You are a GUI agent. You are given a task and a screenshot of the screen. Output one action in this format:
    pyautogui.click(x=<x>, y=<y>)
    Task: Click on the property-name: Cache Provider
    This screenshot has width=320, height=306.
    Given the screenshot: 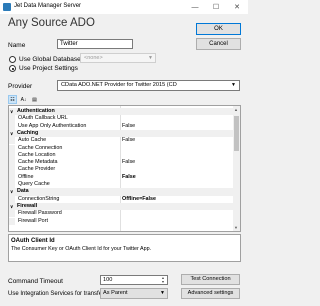 What is the action you would take?
    pyautogui.click(x=37, y=169)
    